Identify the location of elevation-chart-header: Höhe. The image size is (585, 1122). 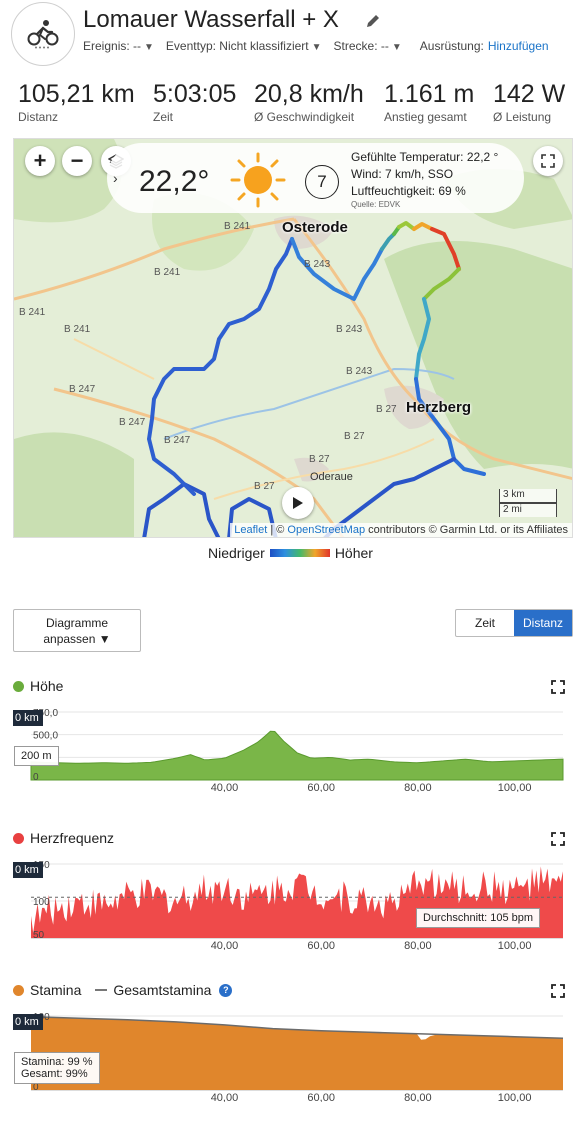
(38, 686).